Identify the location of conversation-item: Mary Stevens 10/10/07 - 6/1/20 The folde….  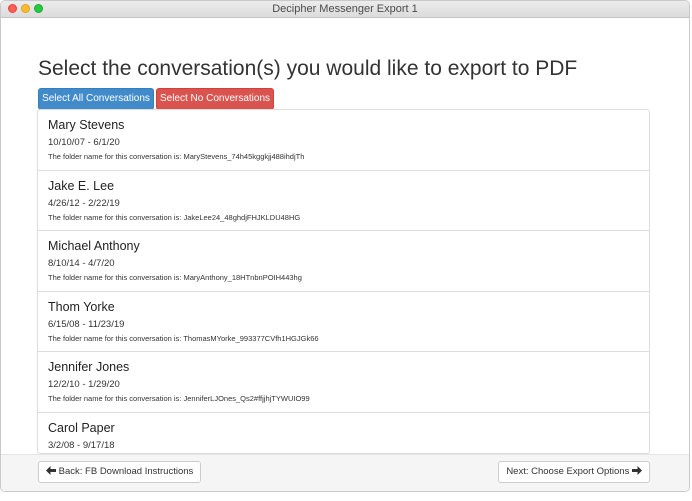
(343, 140).